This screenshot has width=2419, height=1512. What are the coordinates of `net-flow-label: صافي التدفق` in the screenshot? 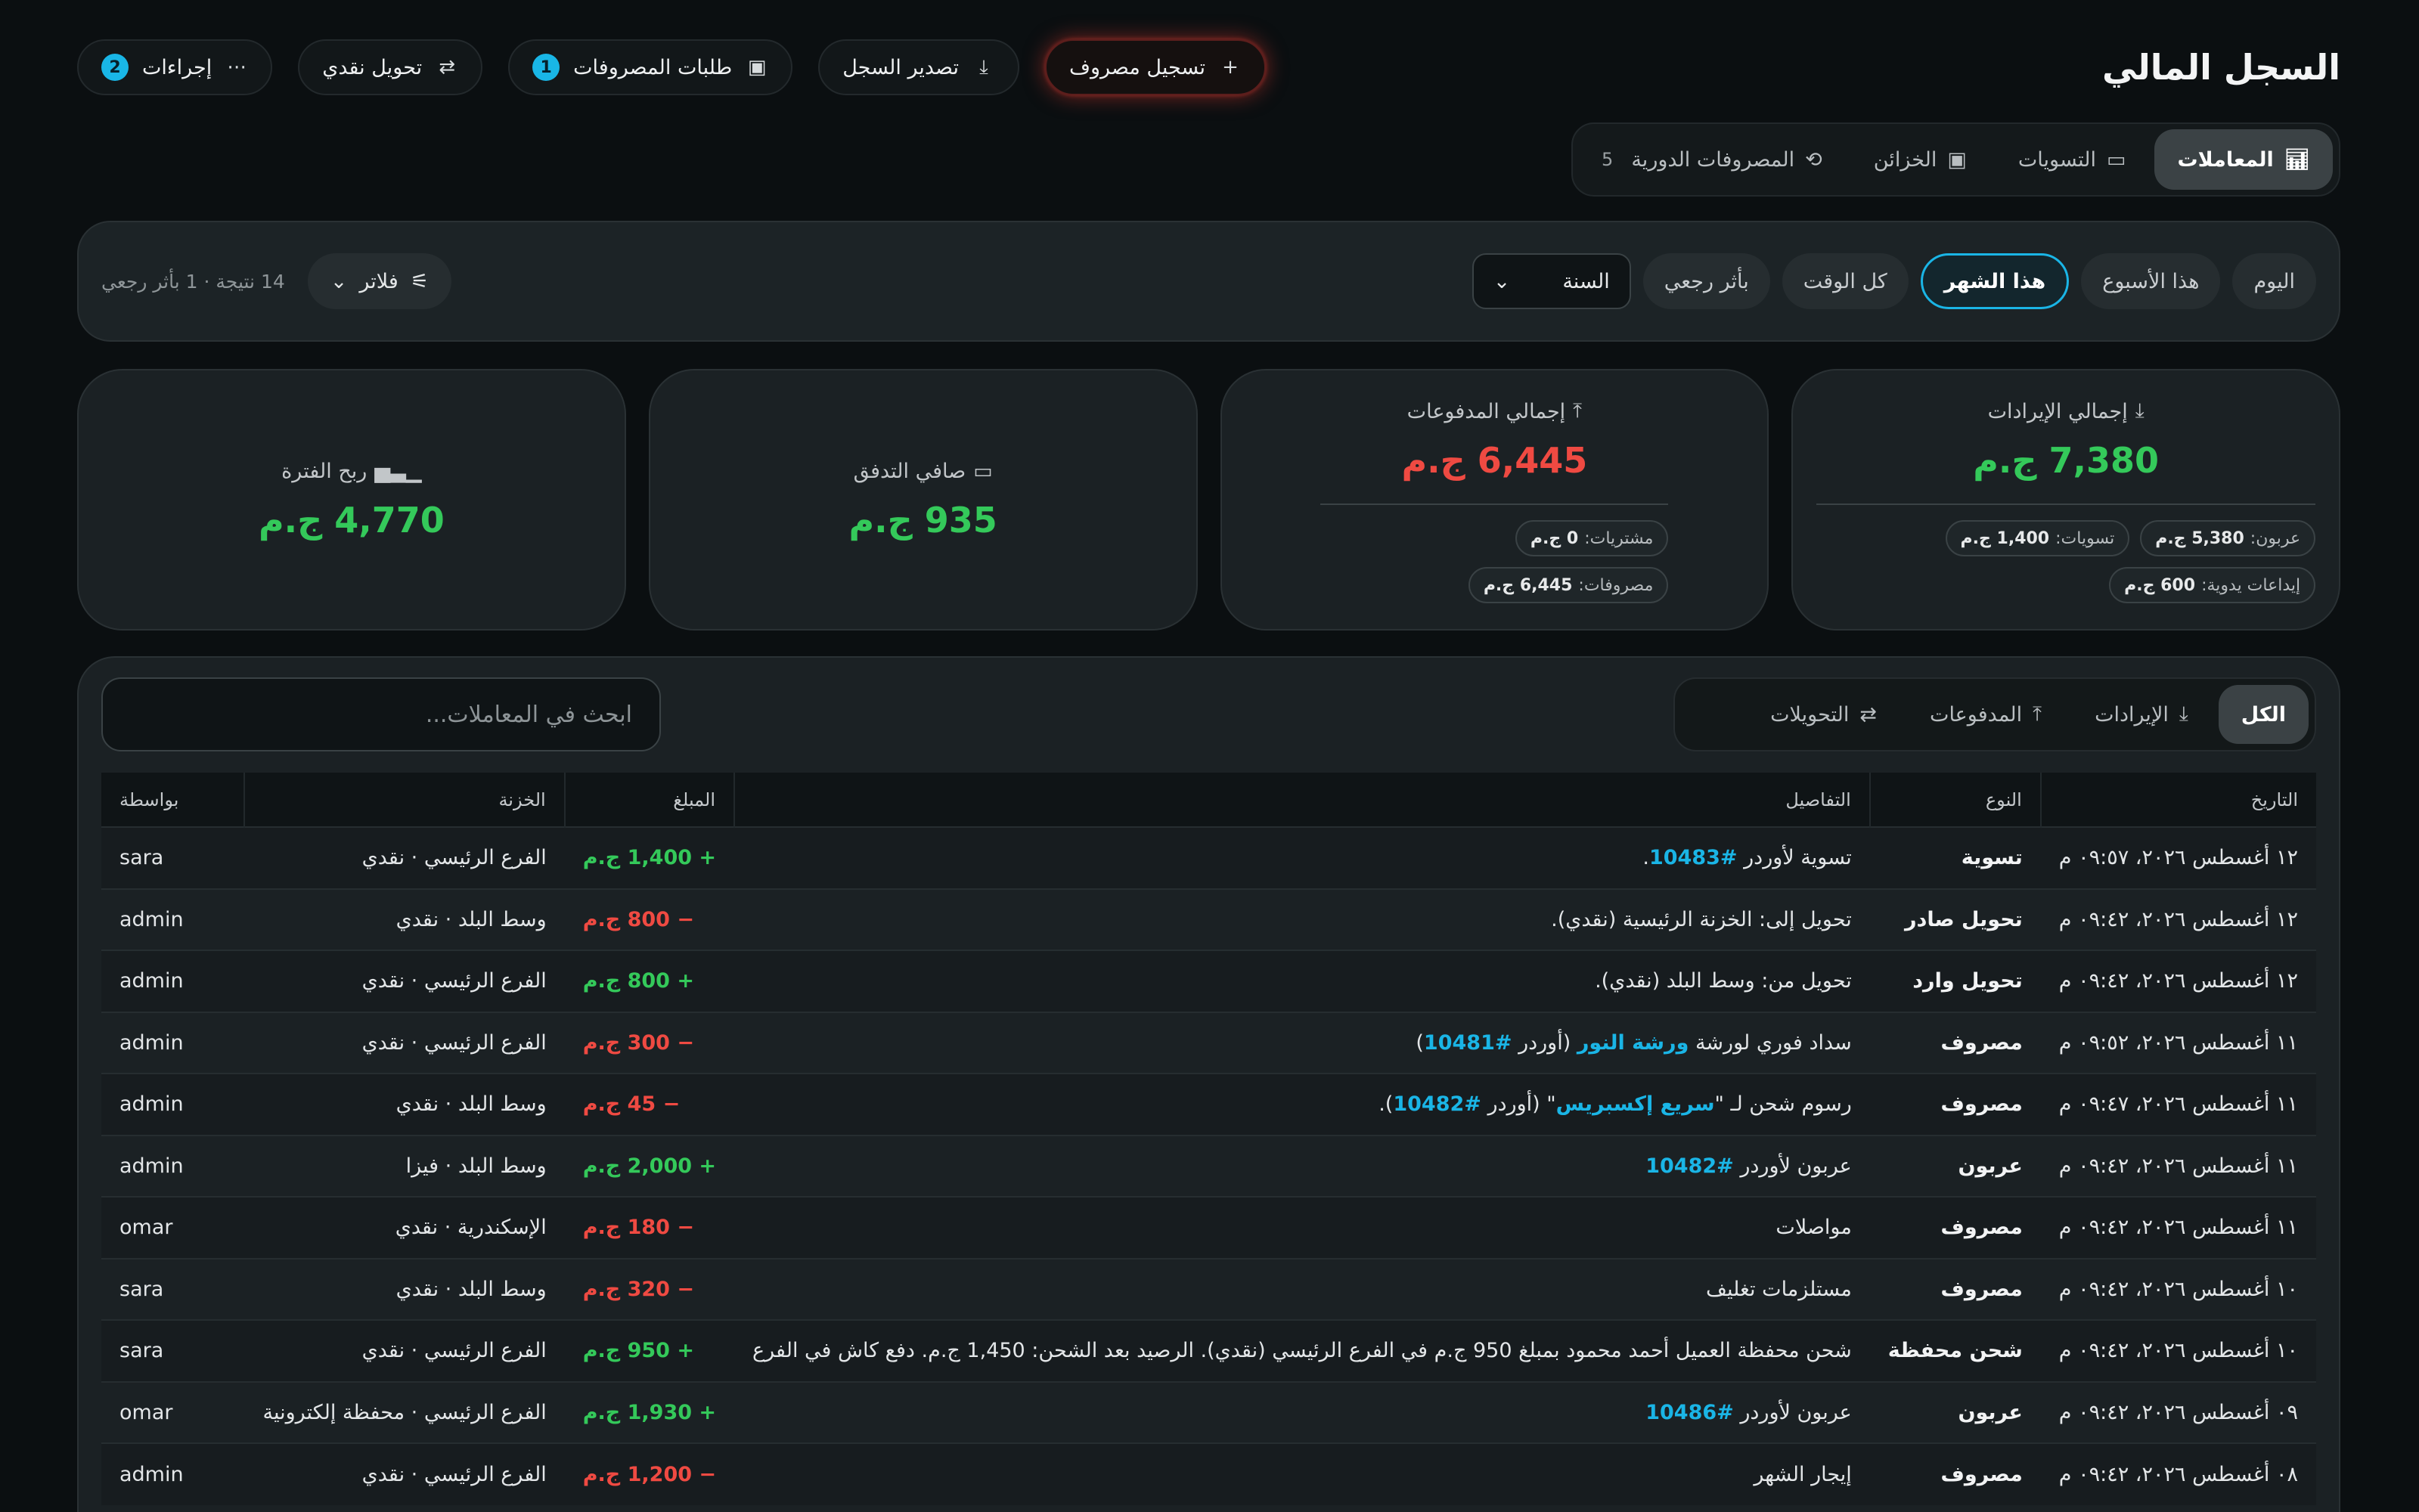 It's located at (909, 471).